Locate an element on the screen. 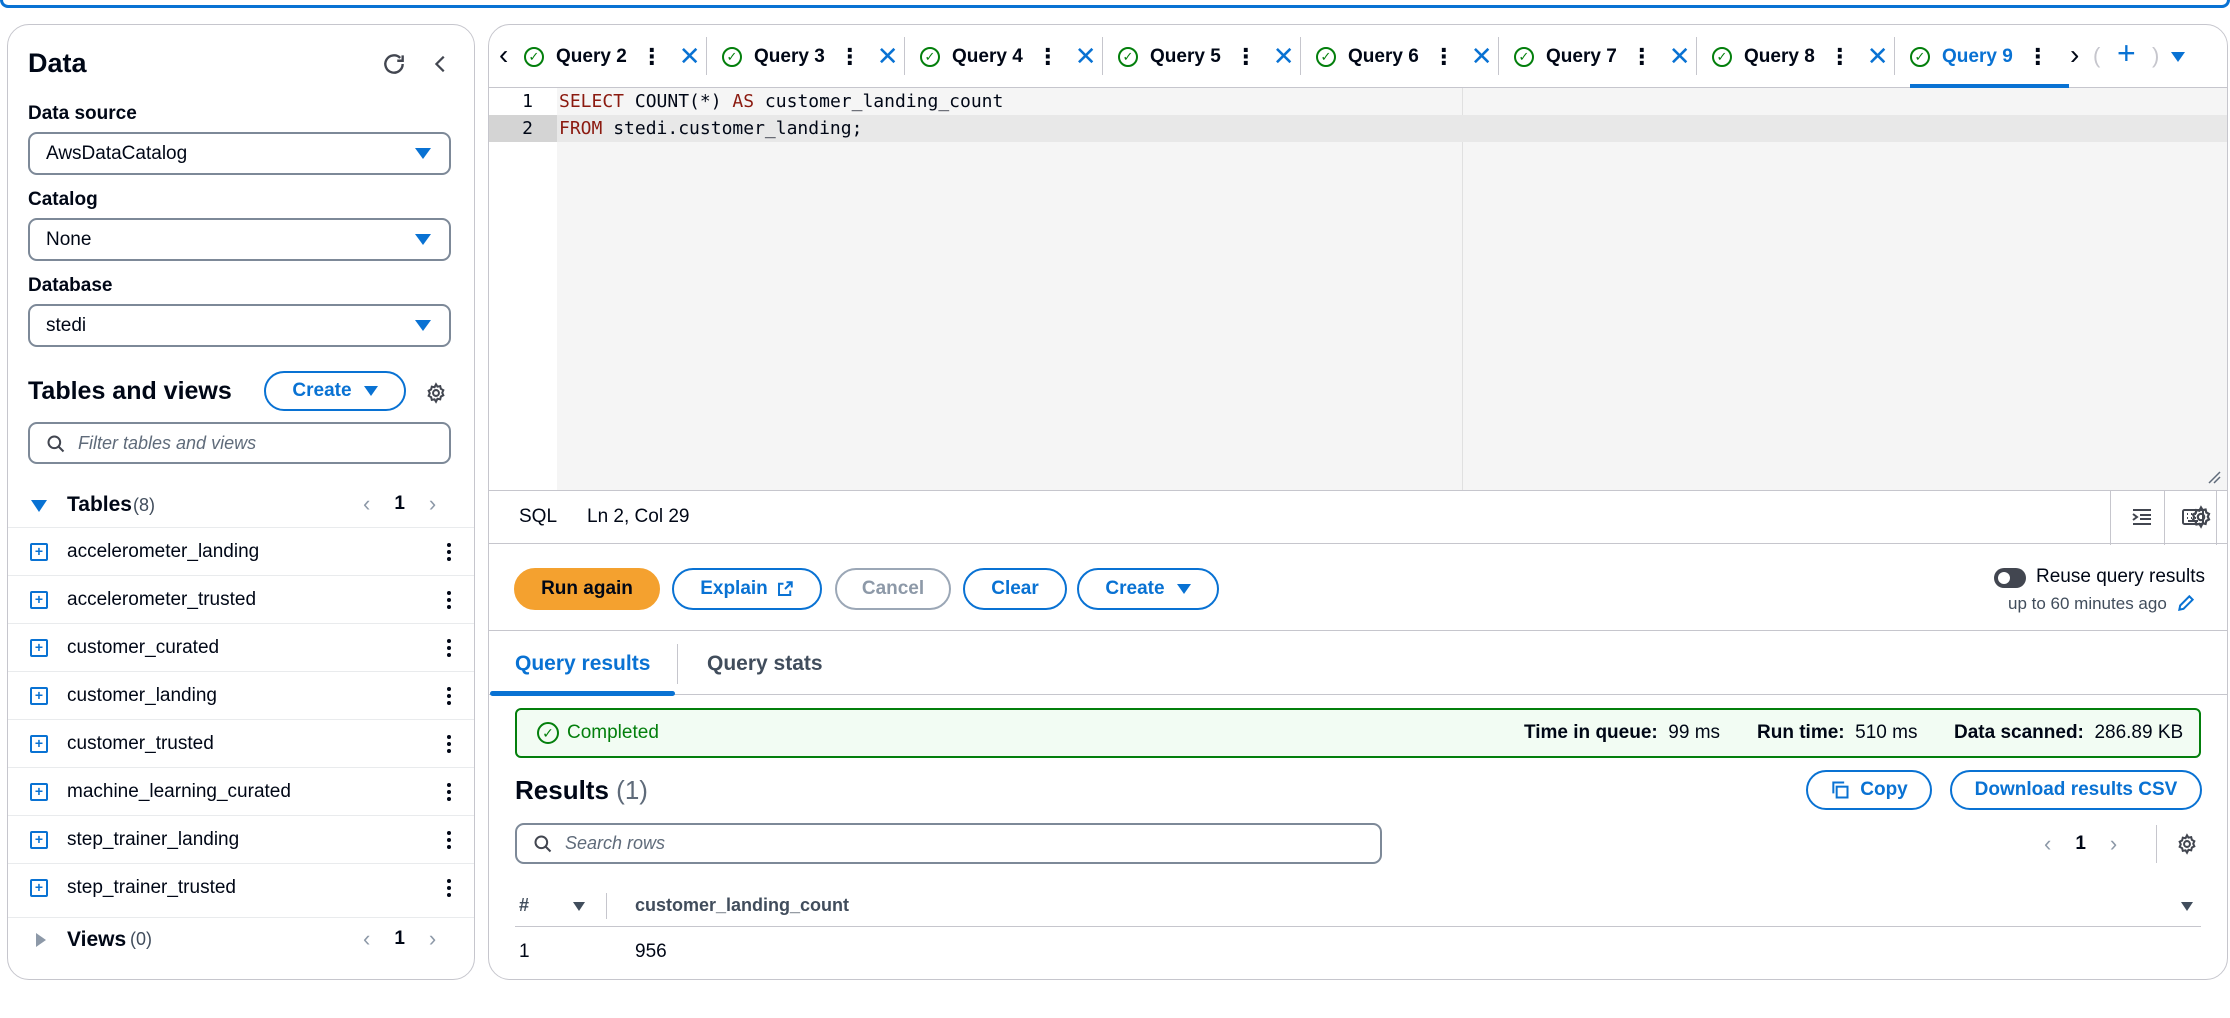 The width and height of the screenshot is (2230, 1018). clear-button: Clear is located at coordinates (1015, 589).